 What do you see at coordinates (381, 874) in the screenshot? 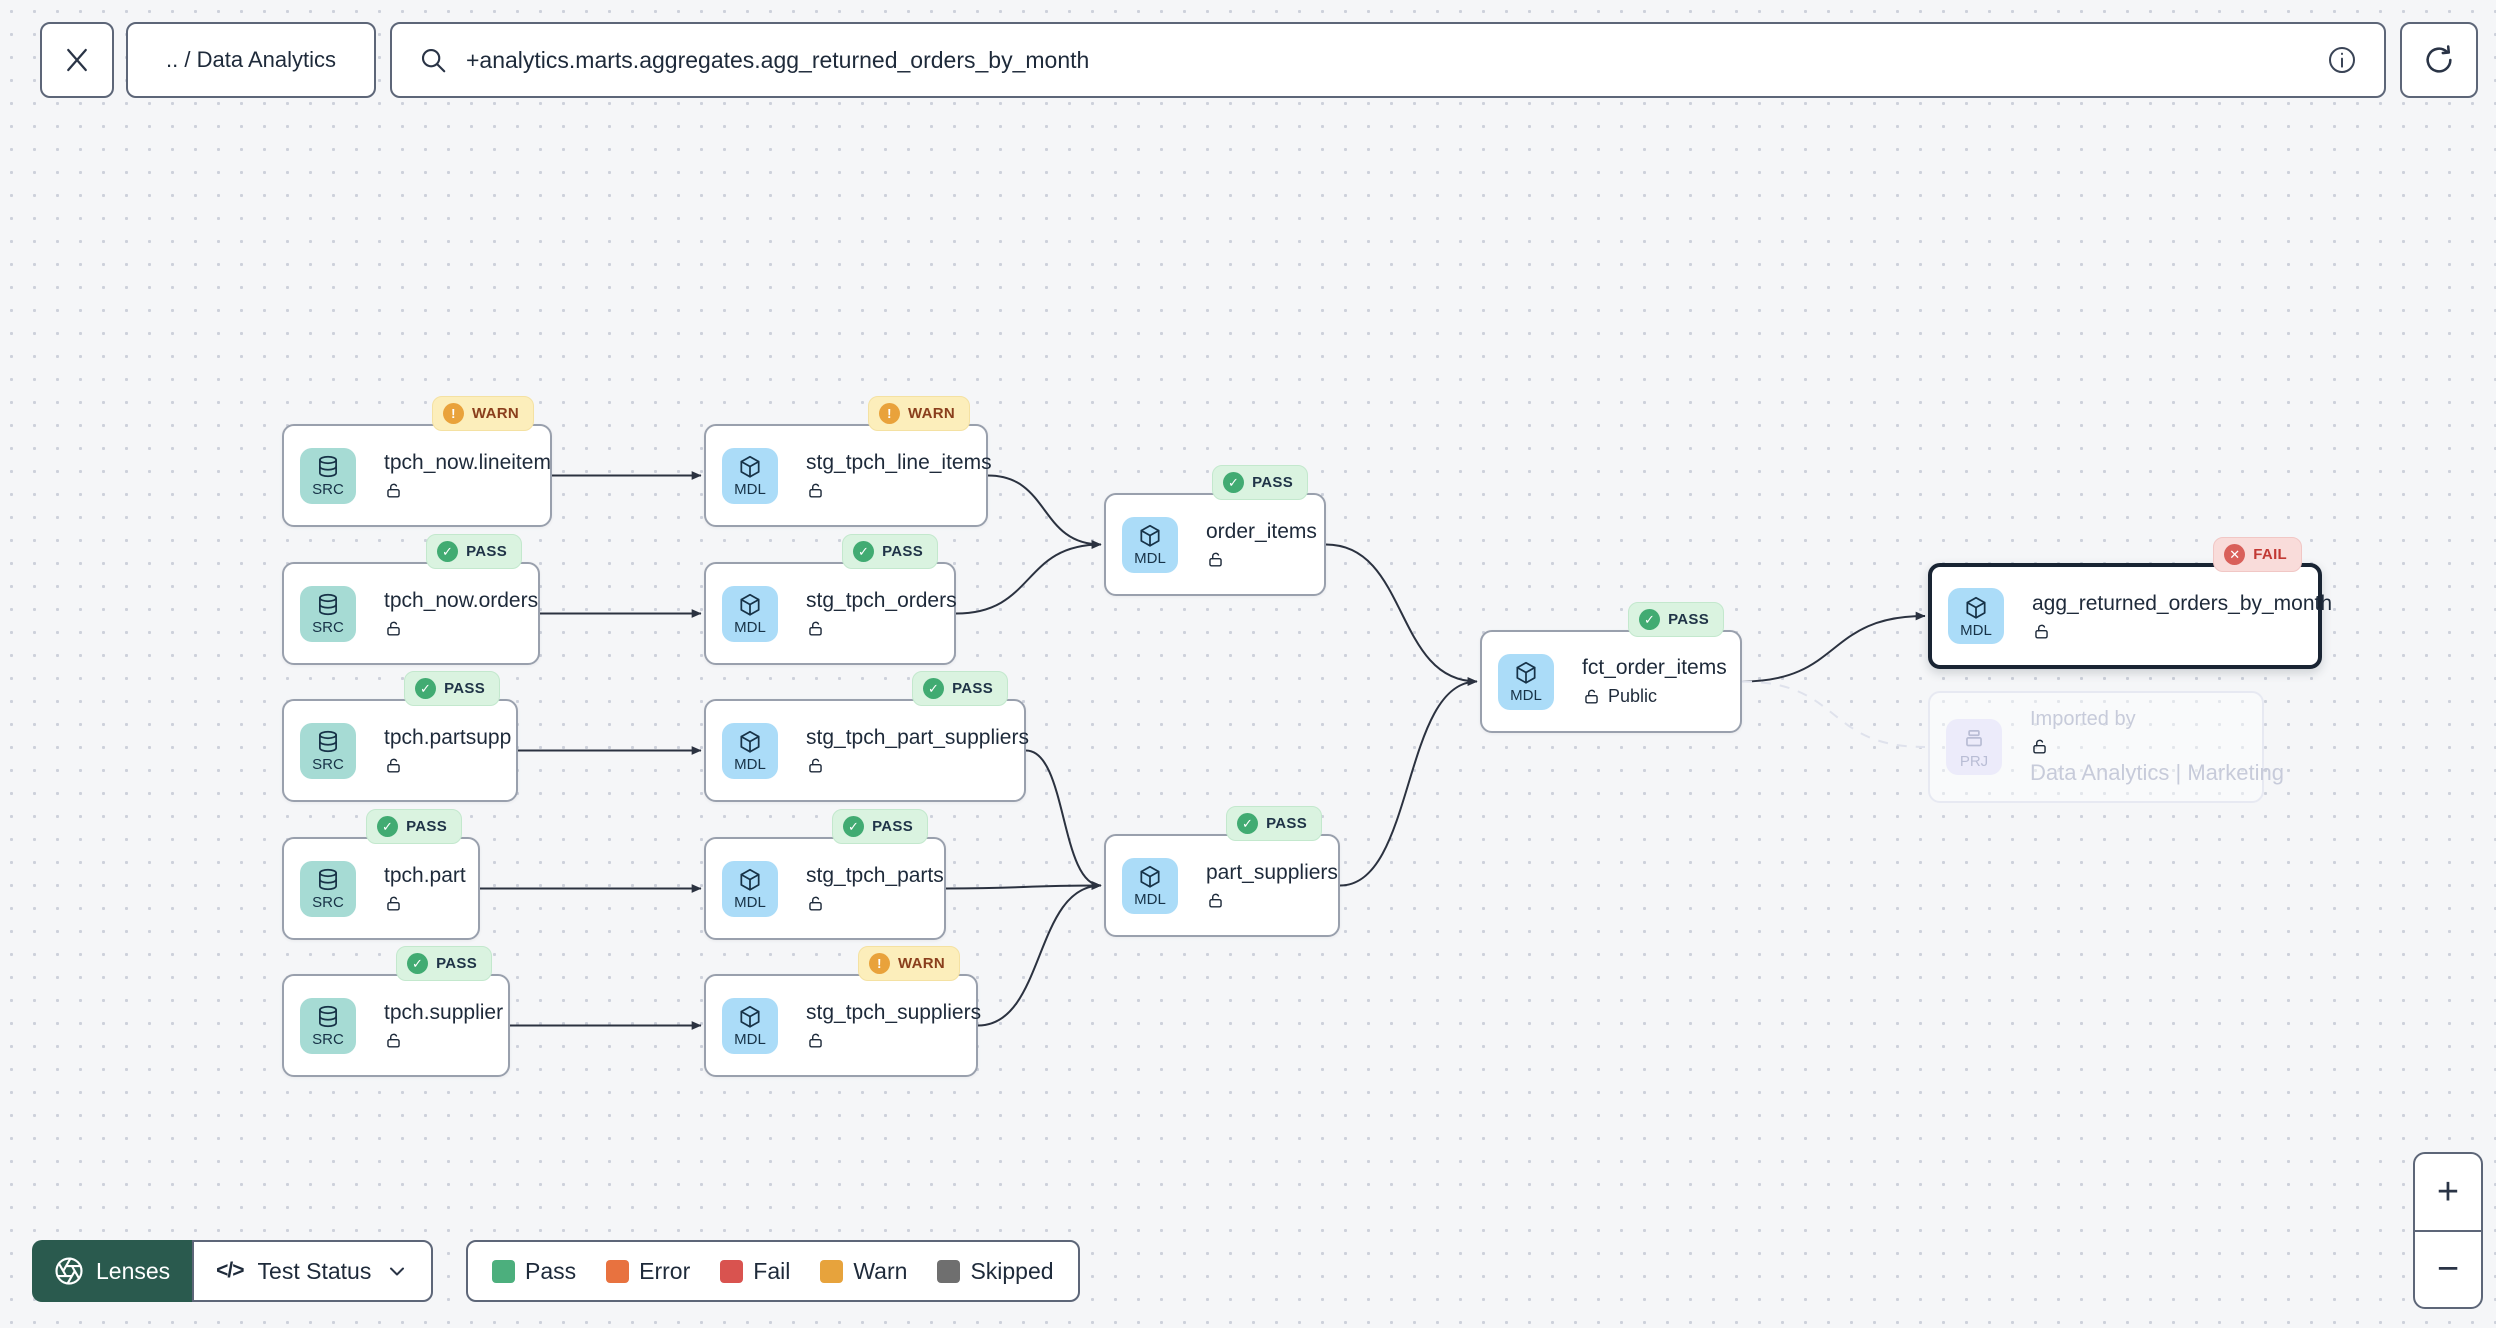
I see `lineage-node-src_part: ✓ PASS SRC tpch.part` at bounding box center [381, 874].